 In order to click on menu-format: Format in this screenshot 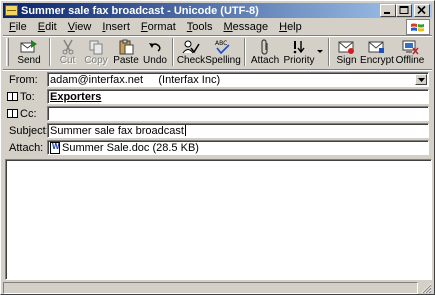, I will do `click(158, 27)`.